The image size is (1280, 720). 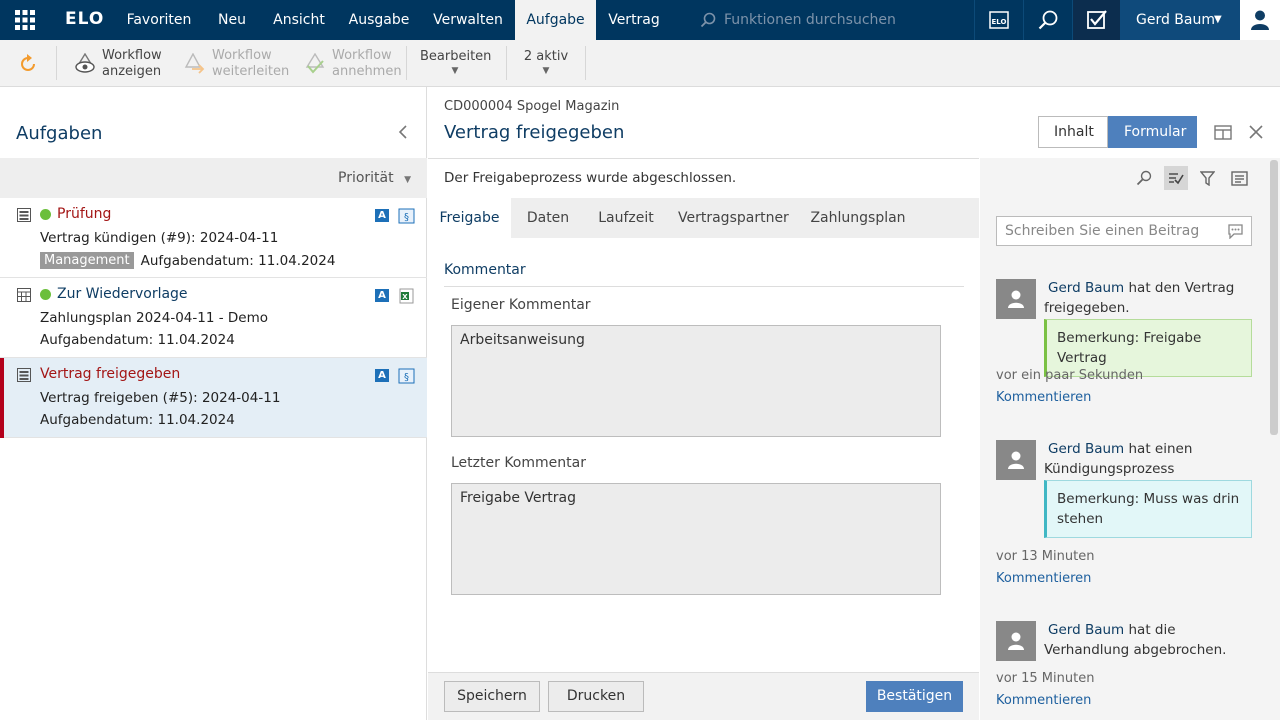 I want to click on search-icon, so click(x=708, y=20).